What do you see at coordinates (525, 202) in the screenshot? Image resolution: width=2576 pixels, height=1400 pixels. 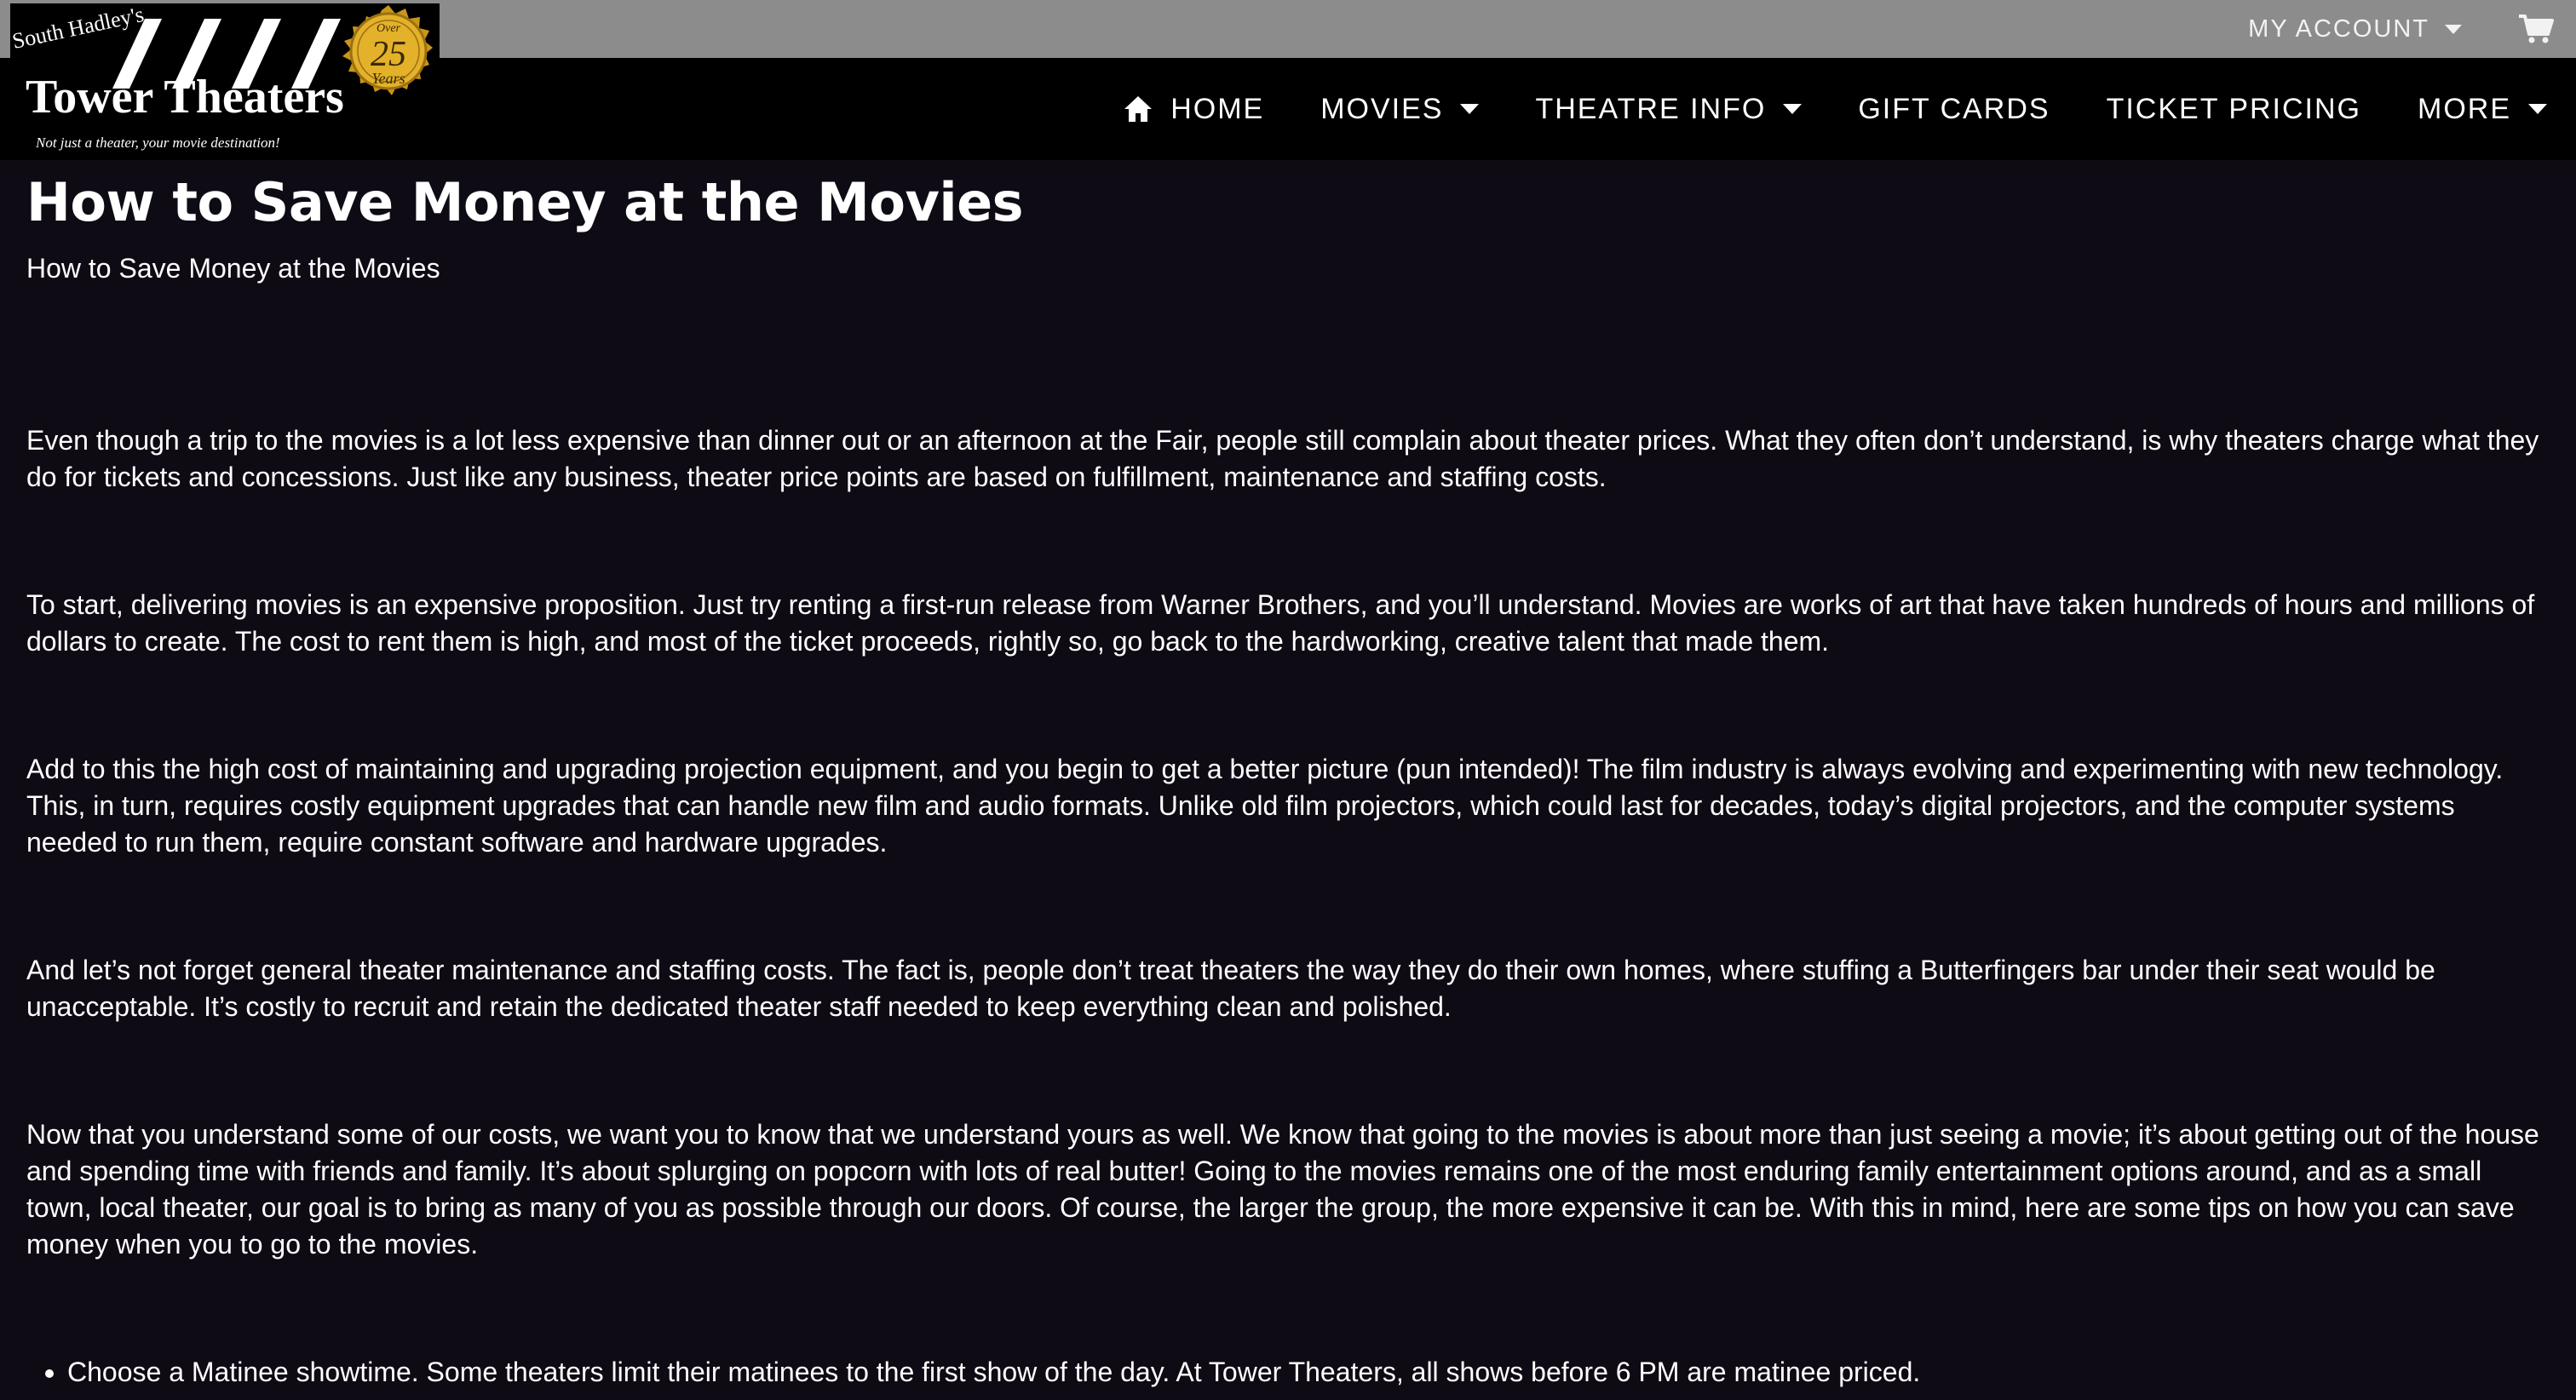 I see `page-title: How to Save Money at the Movies` at bounding box center [525, 202].